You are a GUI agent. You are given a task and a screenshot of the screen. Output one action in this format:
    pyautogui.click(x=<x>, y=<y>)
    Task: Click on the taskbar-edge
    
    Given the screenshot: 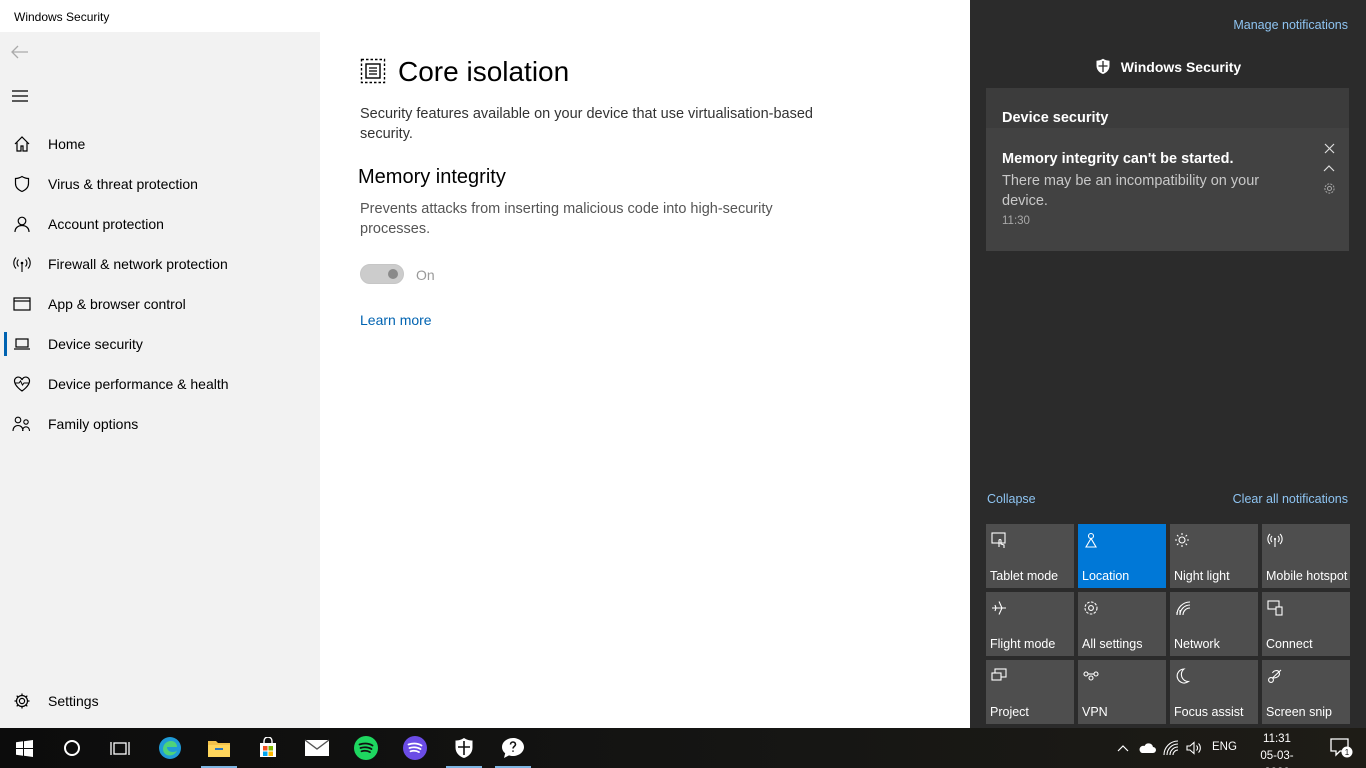 What is the action you would take?
    pyautogui.click(x=170, y=748)
    